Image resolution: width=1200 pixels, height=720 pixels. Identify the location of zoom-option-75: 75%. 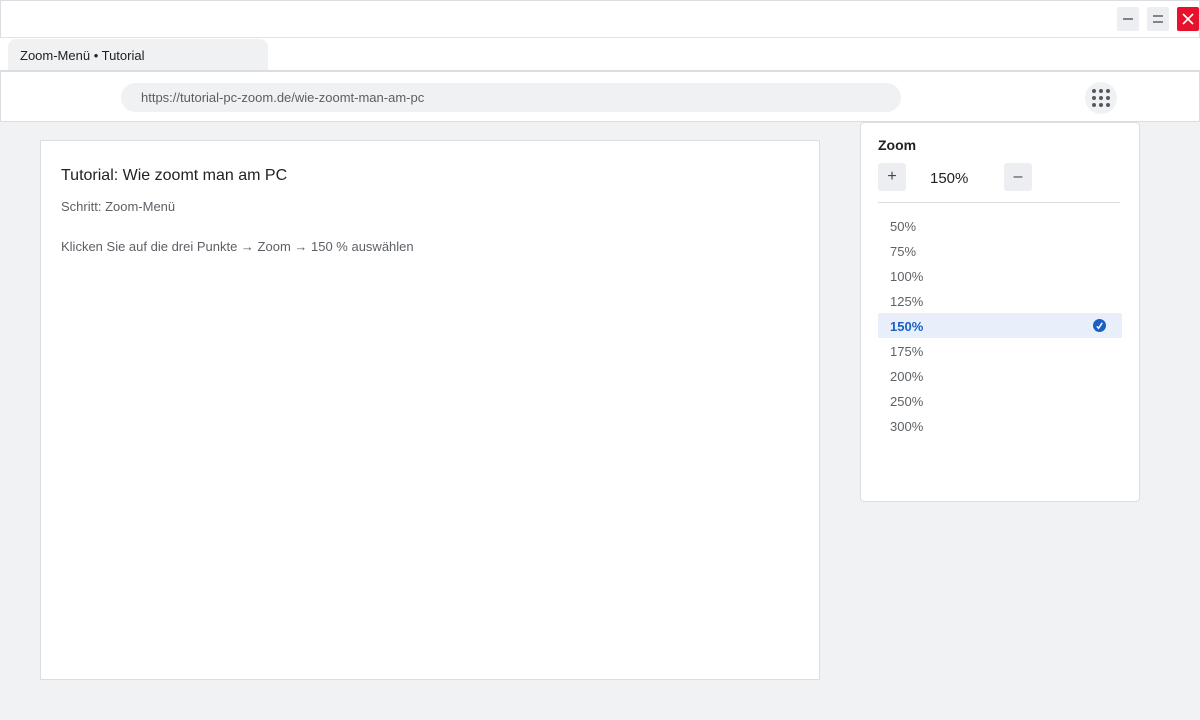
(1000, 250).